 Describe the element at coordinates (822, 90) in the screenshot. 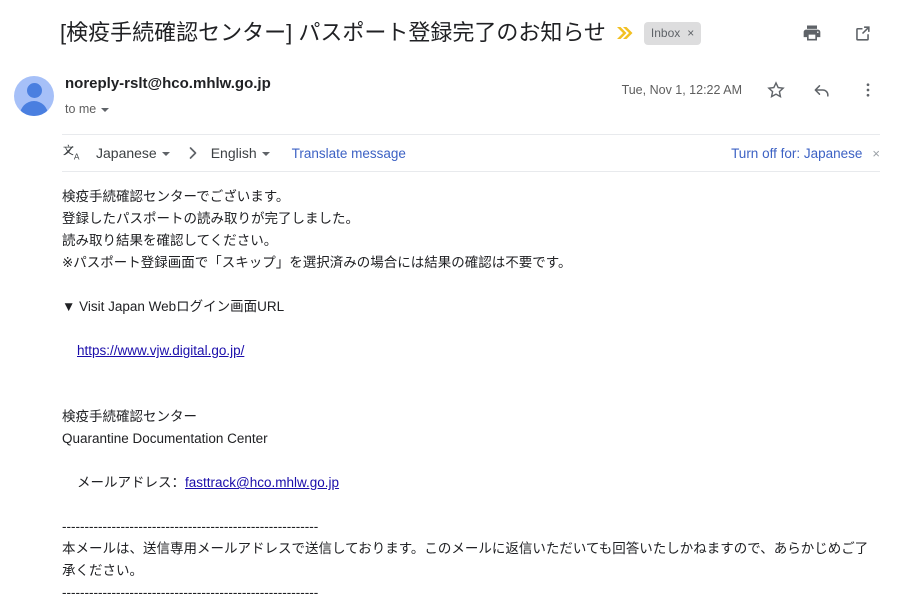

I see `reply-icon` at that location.